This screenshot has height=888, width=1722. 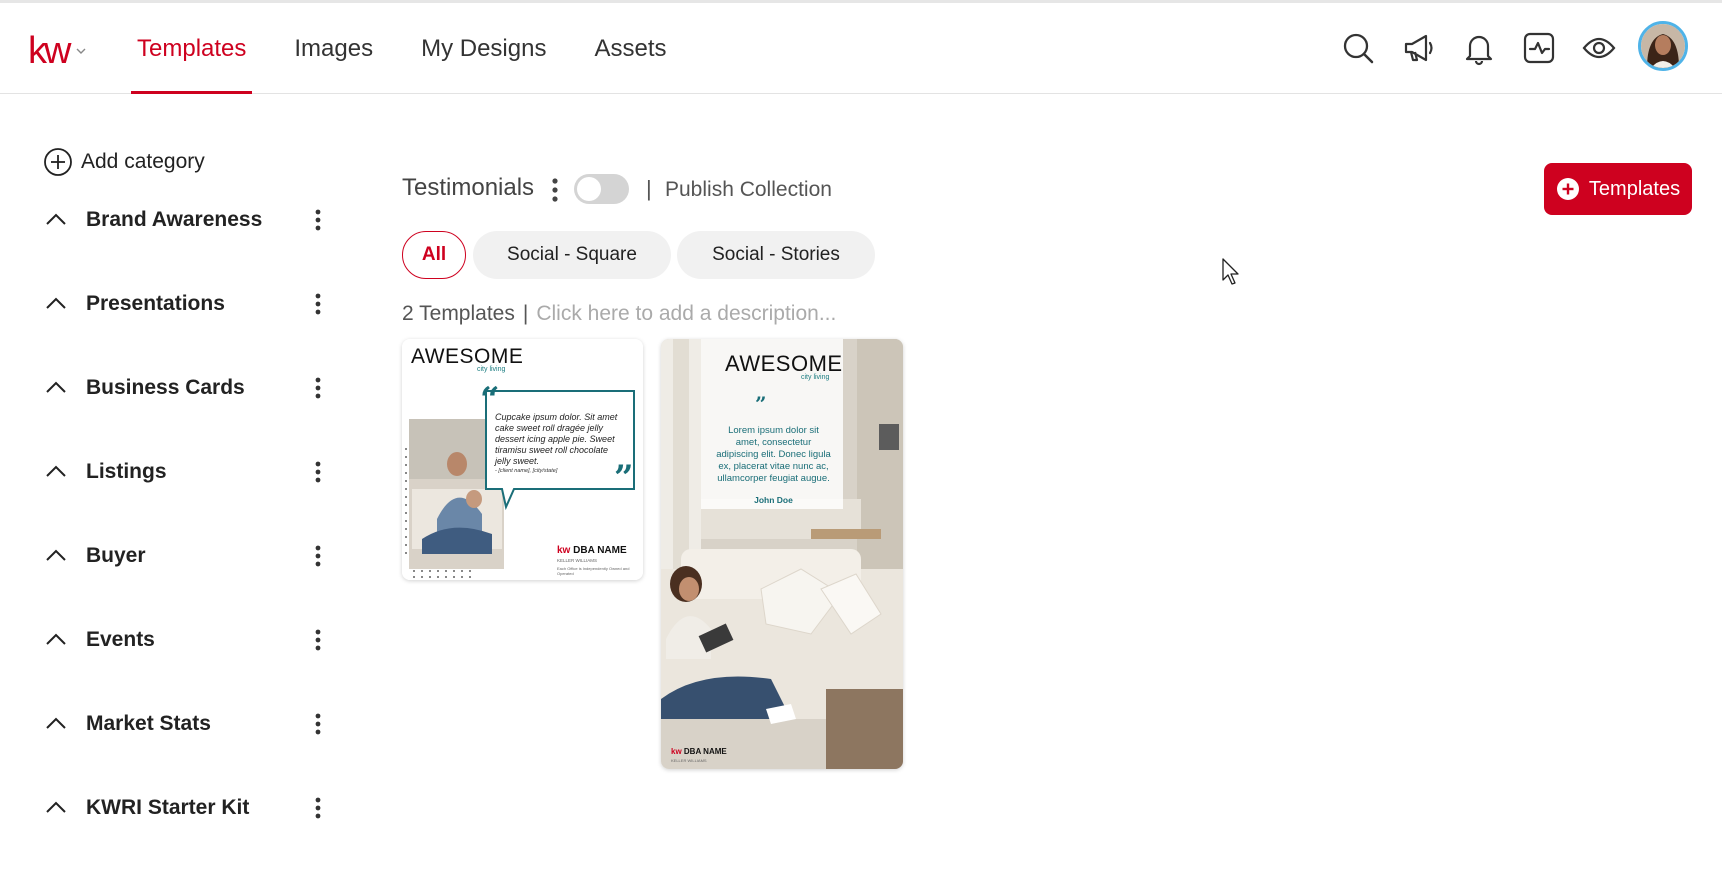 What do you see at coordinates (1539, 48) in the screenshot?
I see `activity-icon` at bounding box center [1539, 48].